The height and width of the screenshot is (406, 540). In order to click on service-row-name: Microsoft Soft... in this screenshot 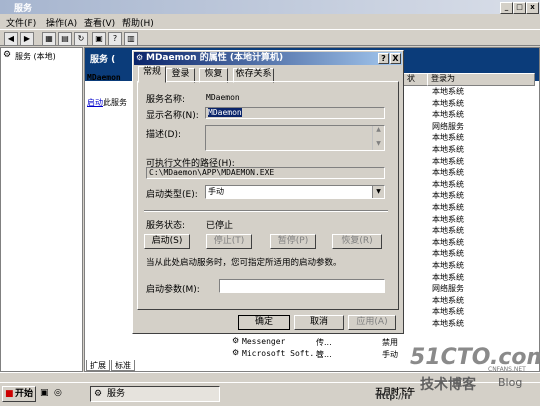, I will do `click(283, 353)`.